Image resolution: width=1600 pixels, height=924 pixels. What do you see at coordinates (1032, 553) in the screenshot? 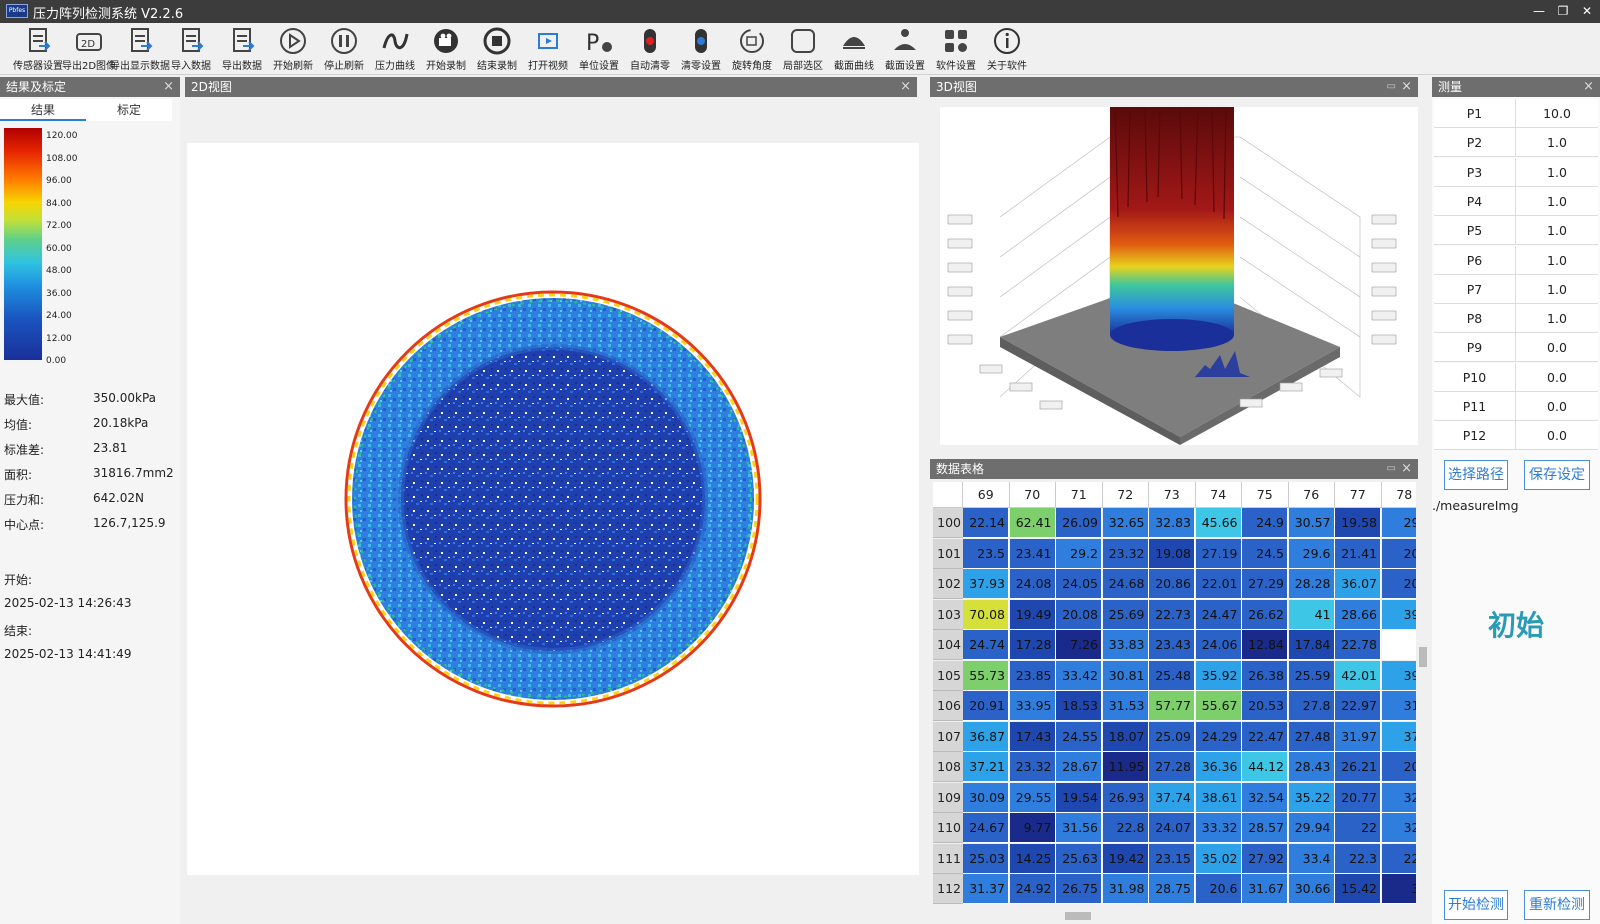
I see `table-cell: 23.41` at bounding box center [1032, 553].